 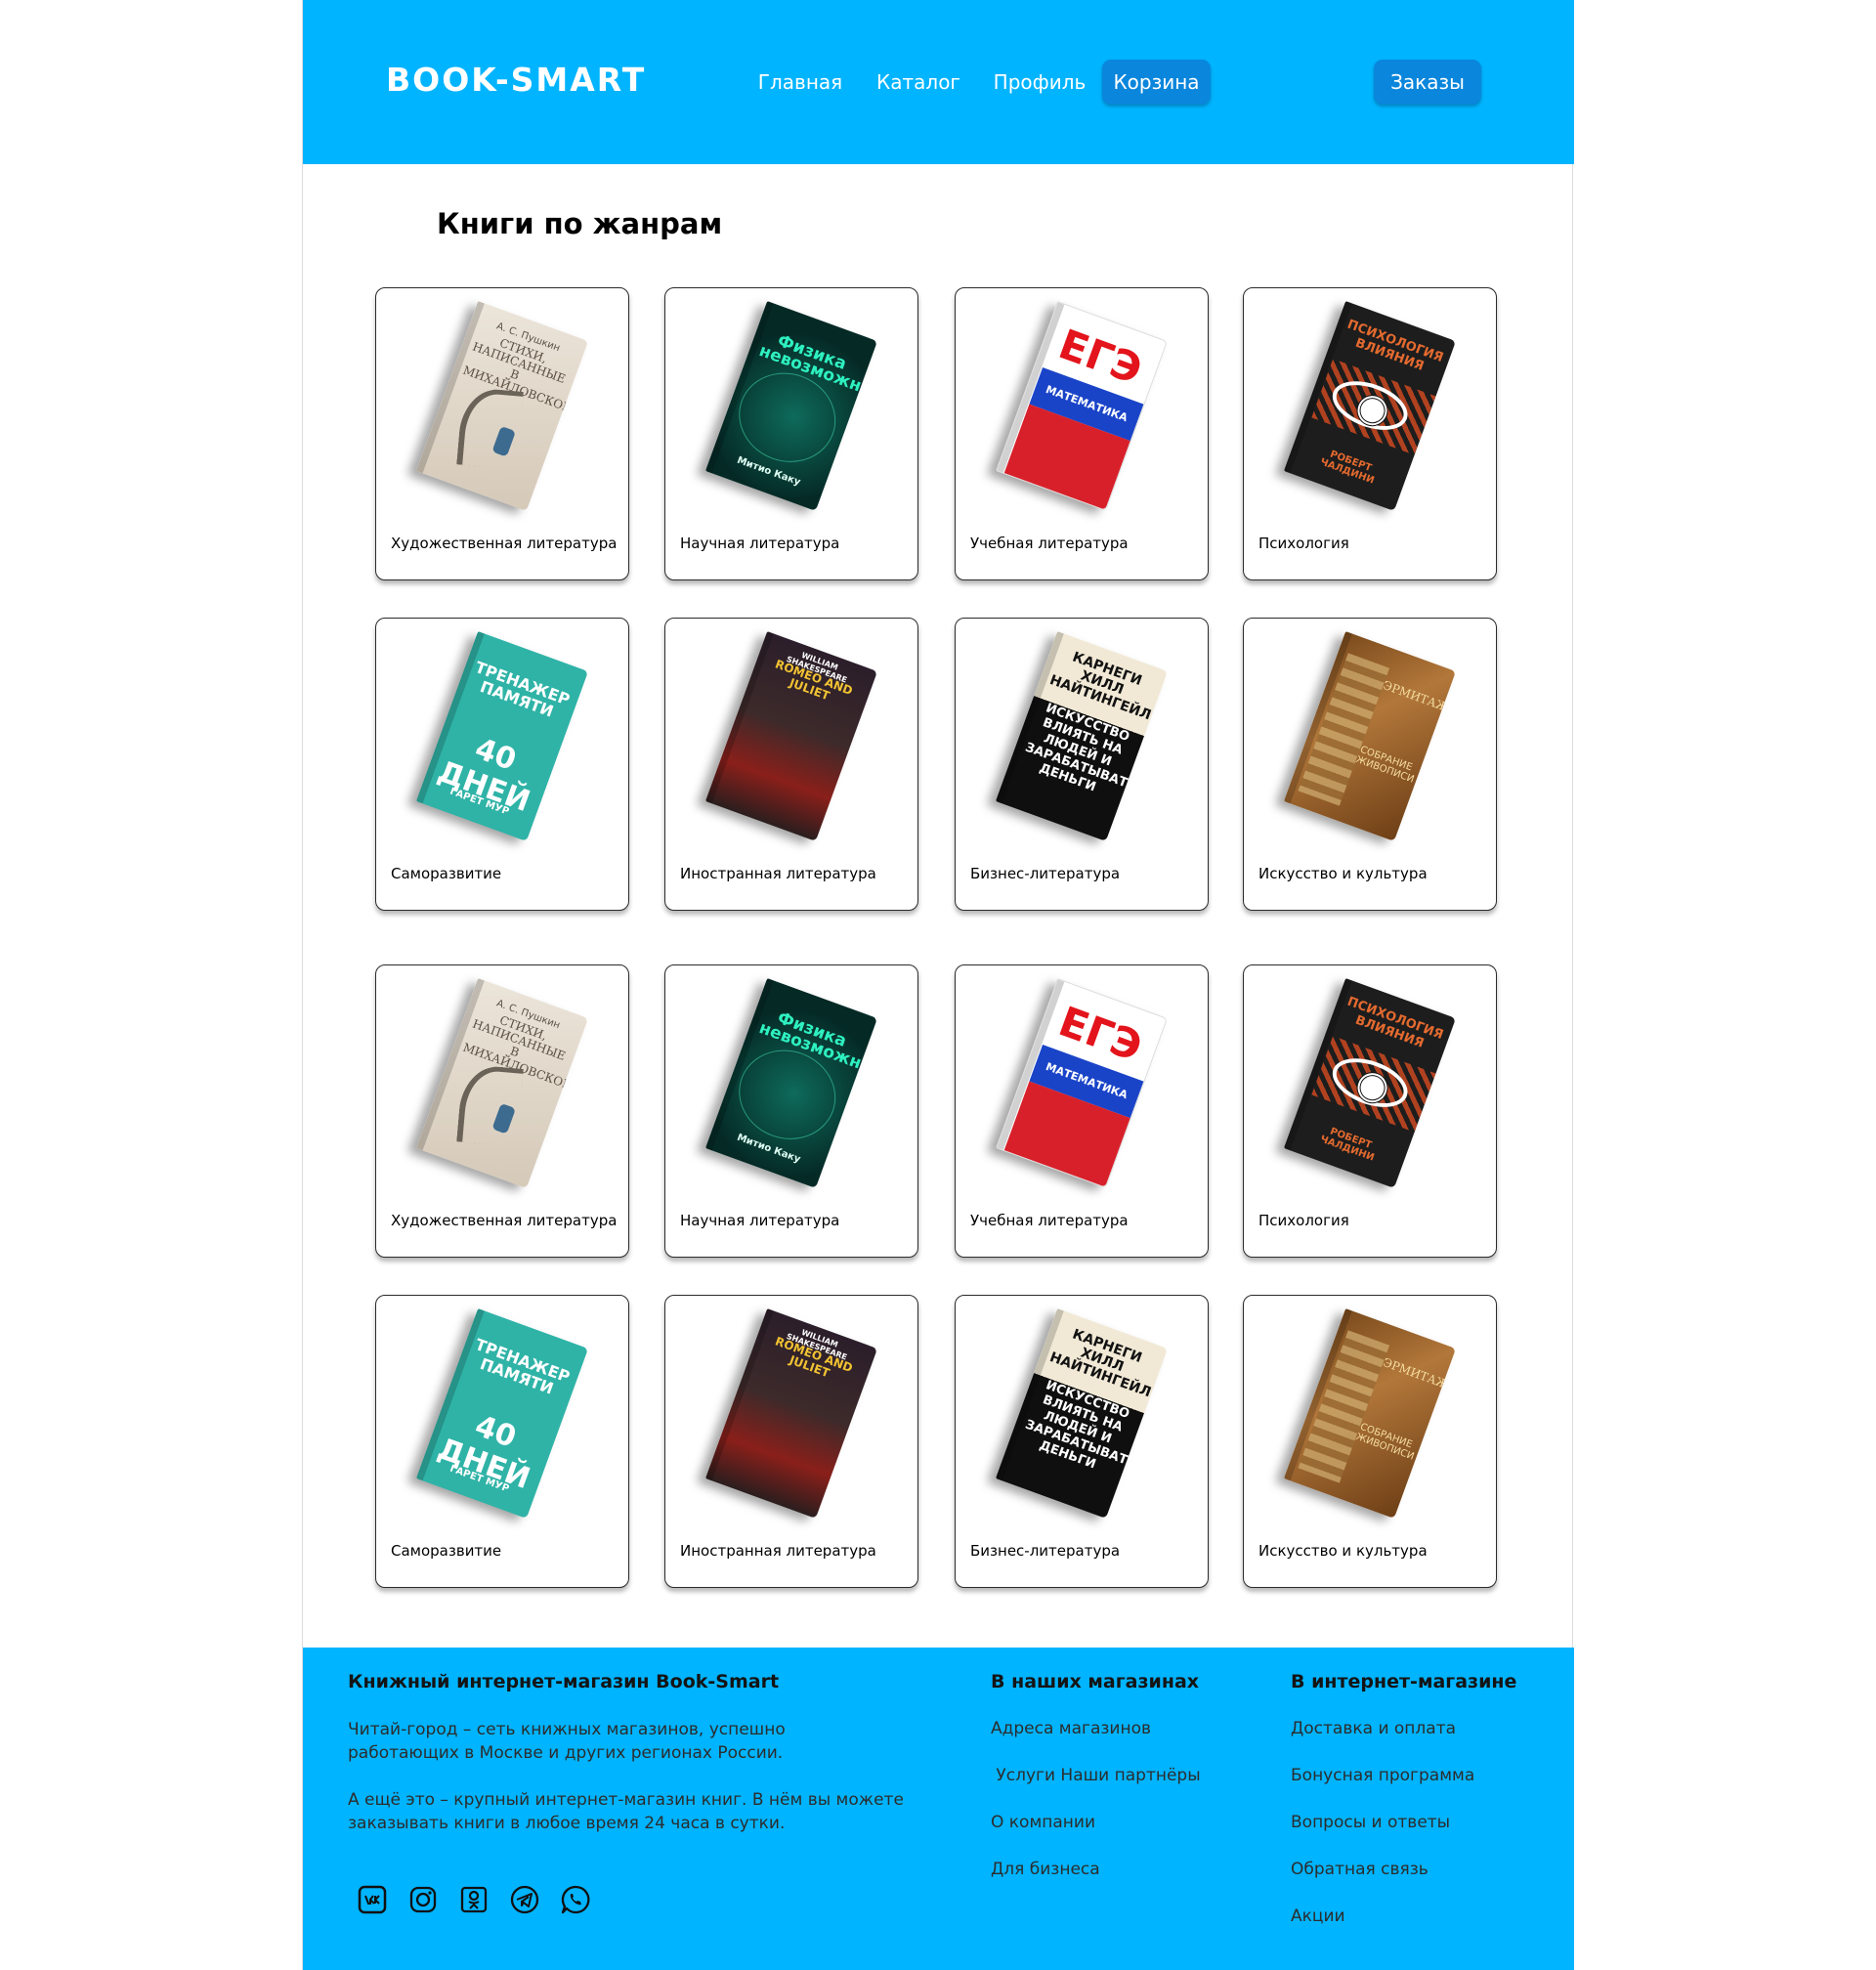 I want to click on vk-icon, so click(x=372, y=1899).